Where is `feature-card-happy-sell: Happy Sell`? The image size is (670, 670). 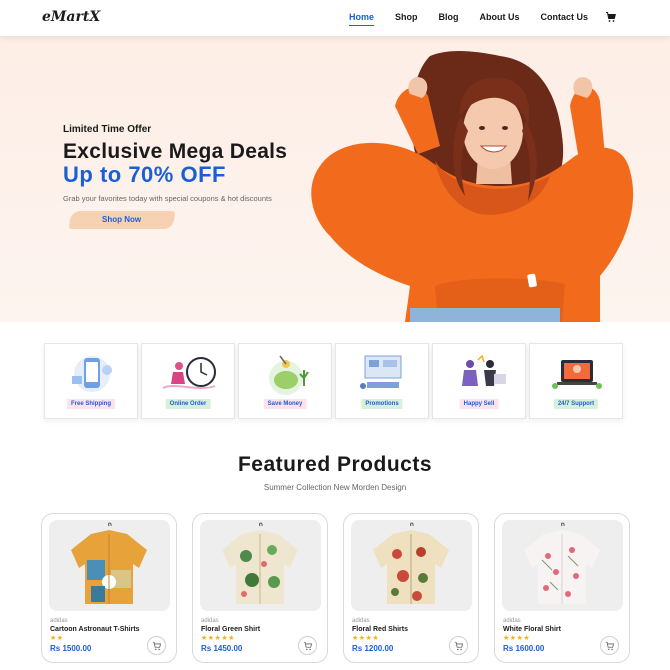
feature-card-happy-sell: Happy Sell is located at coordinates (479, 381).